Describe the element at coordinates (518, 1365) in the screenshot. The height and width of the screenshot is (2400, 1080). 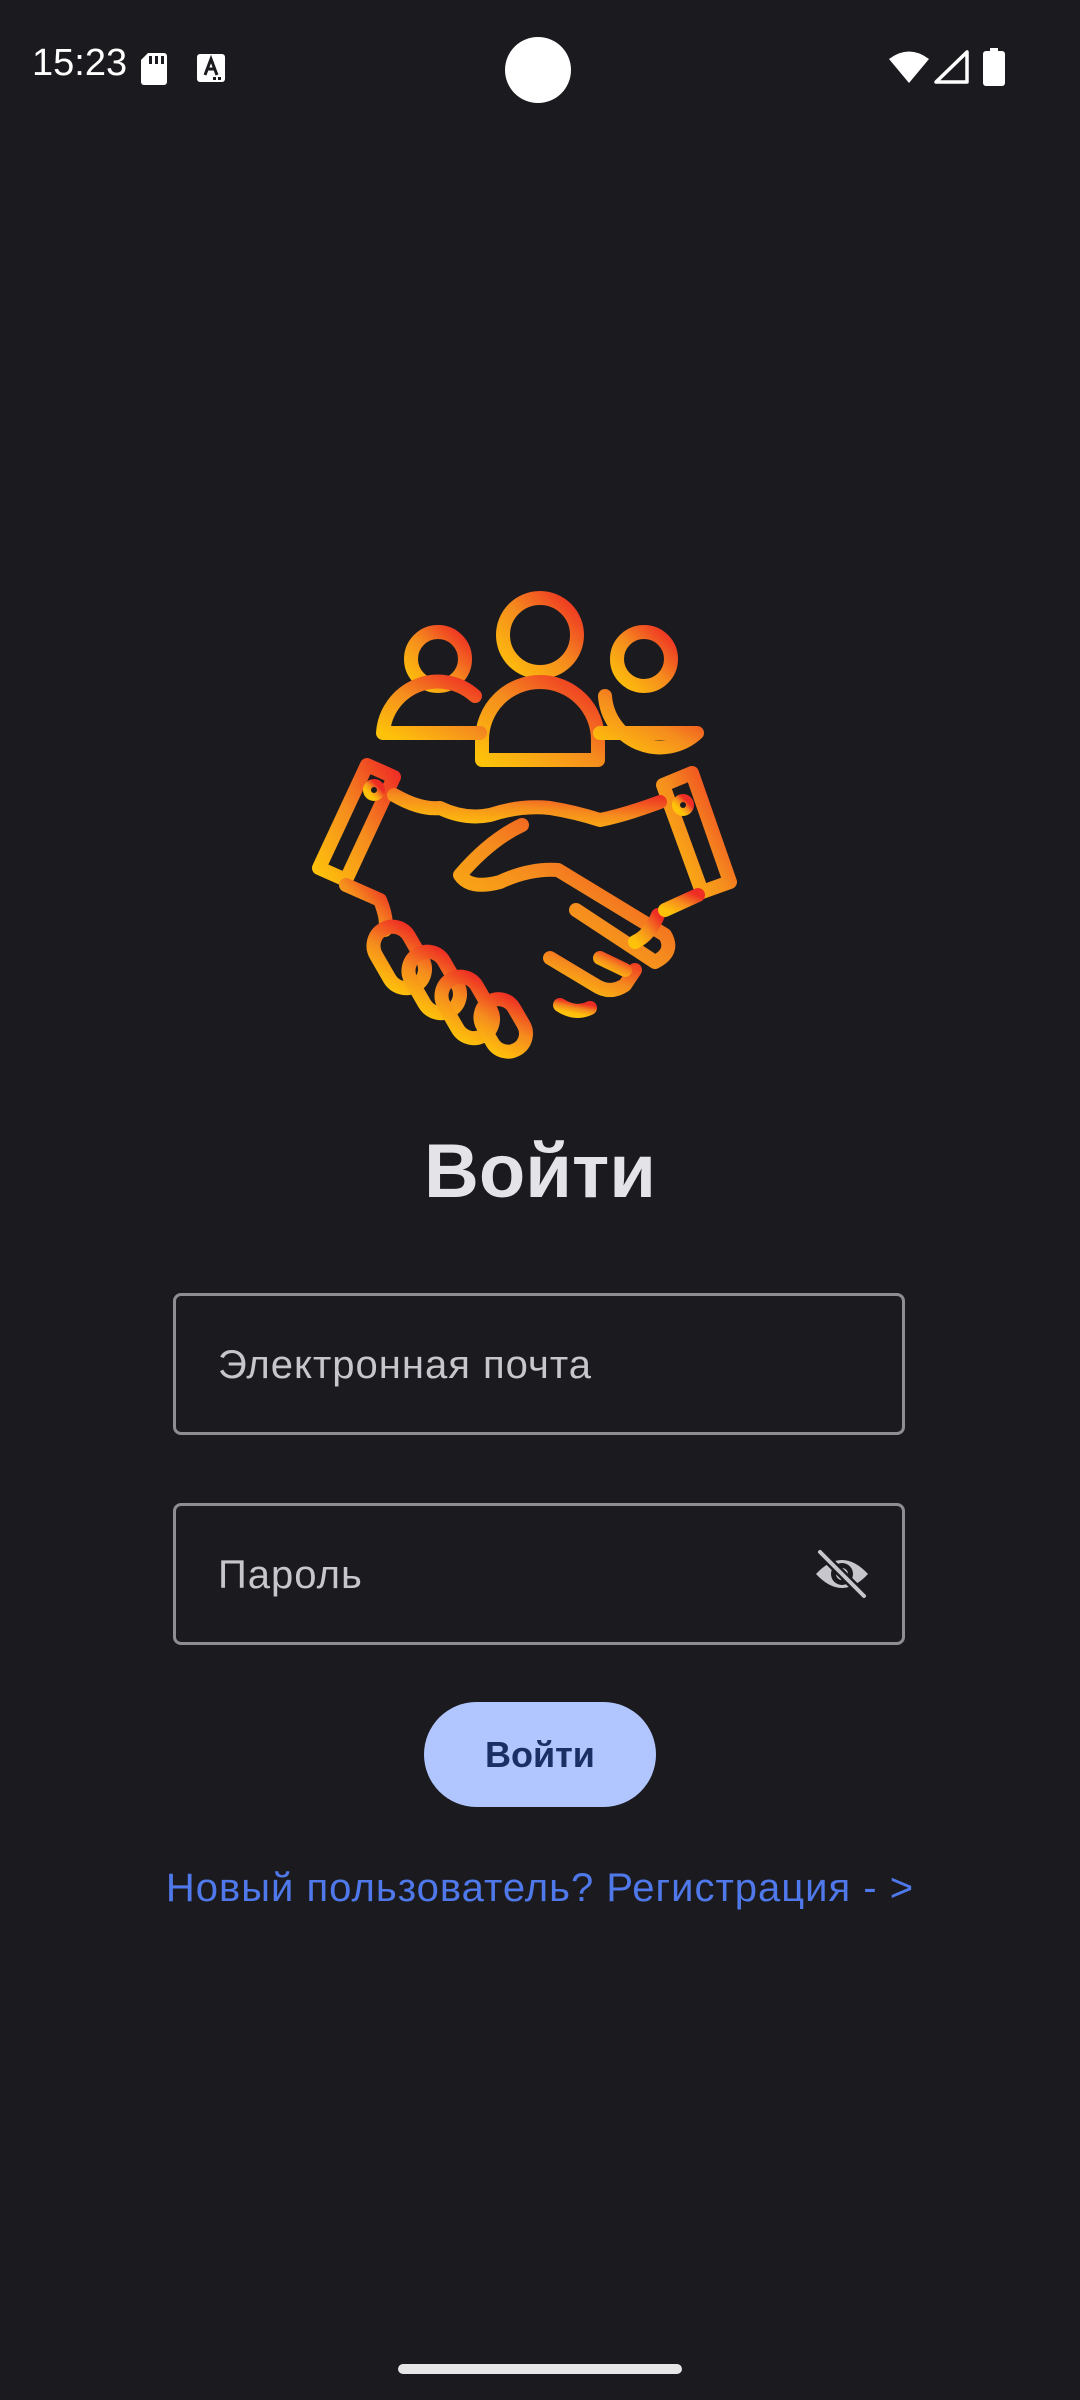
I see `email-input` at that location.